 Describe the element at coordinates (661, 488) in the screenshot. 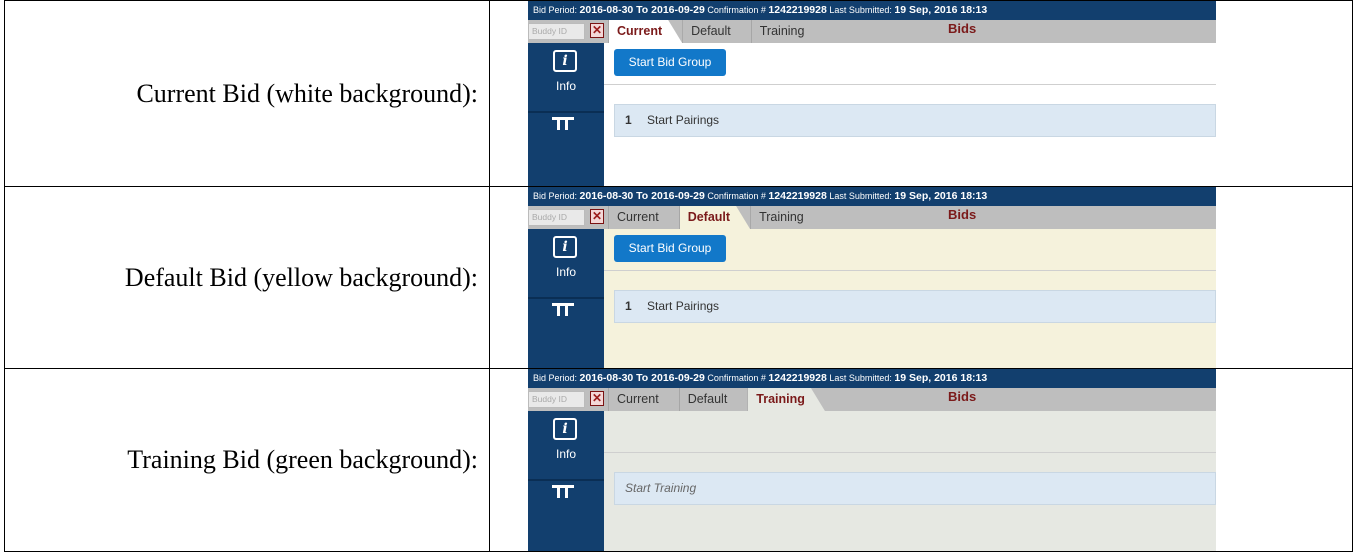

I see `list-item-label: Start Training` at that location.